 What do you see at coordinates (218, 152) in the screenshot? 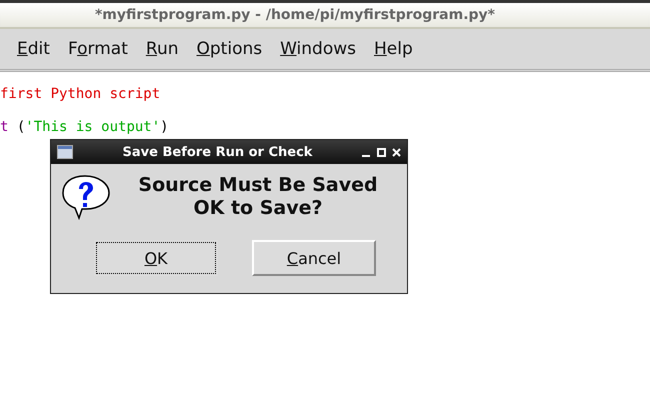
I see `dialog-title: Save Before Run or Check` at bounding box center [218, 152].